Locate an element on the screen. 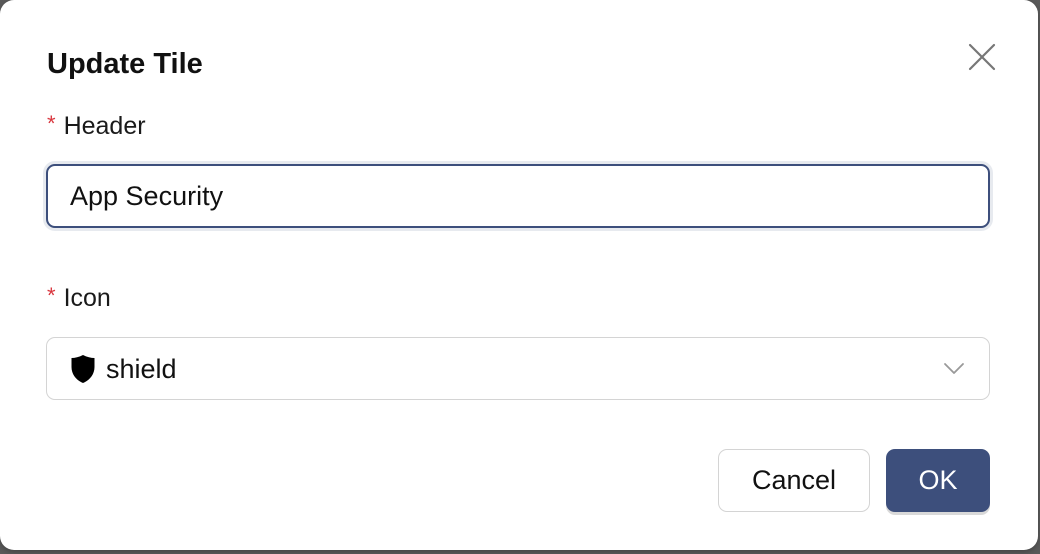 This screenshot has height=554, width=1040. close-button is located at coordinates (982, 57).